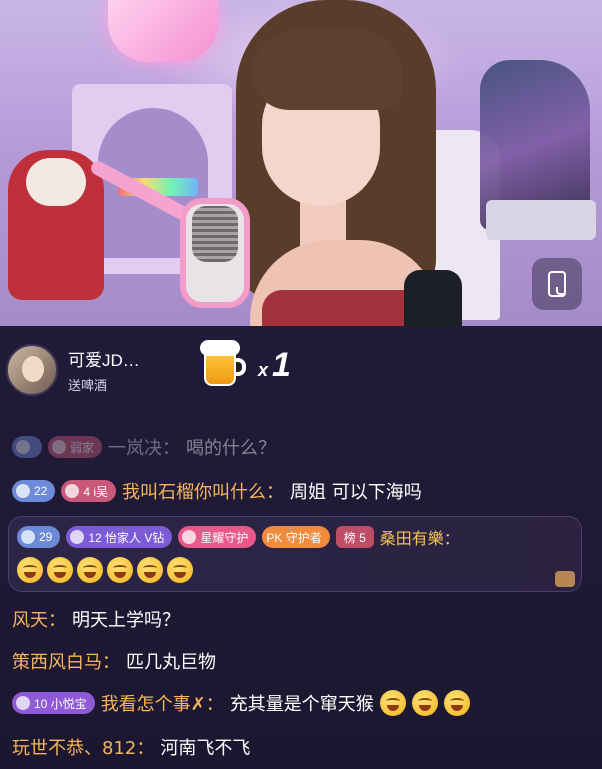 The height and width of the screenshot is (769, 602). I want to click on chat-message: 22 4 i吴 我叫石榴你叫什么： 周姐 可以下海吗, so click(217, 491).